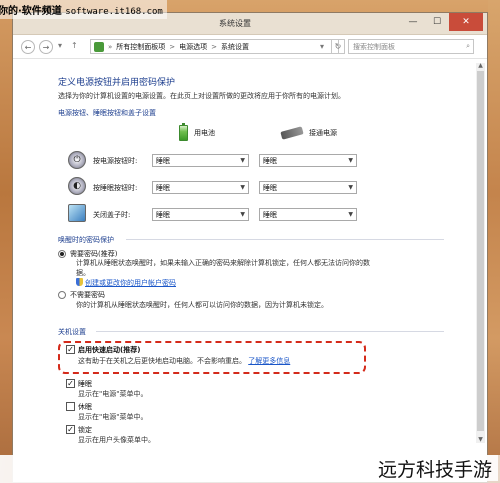  Describe the element at coordinates (130, 283) in the screenshot. I see `create-password-link: 创建或更改你的用户帐户密码` at that location.